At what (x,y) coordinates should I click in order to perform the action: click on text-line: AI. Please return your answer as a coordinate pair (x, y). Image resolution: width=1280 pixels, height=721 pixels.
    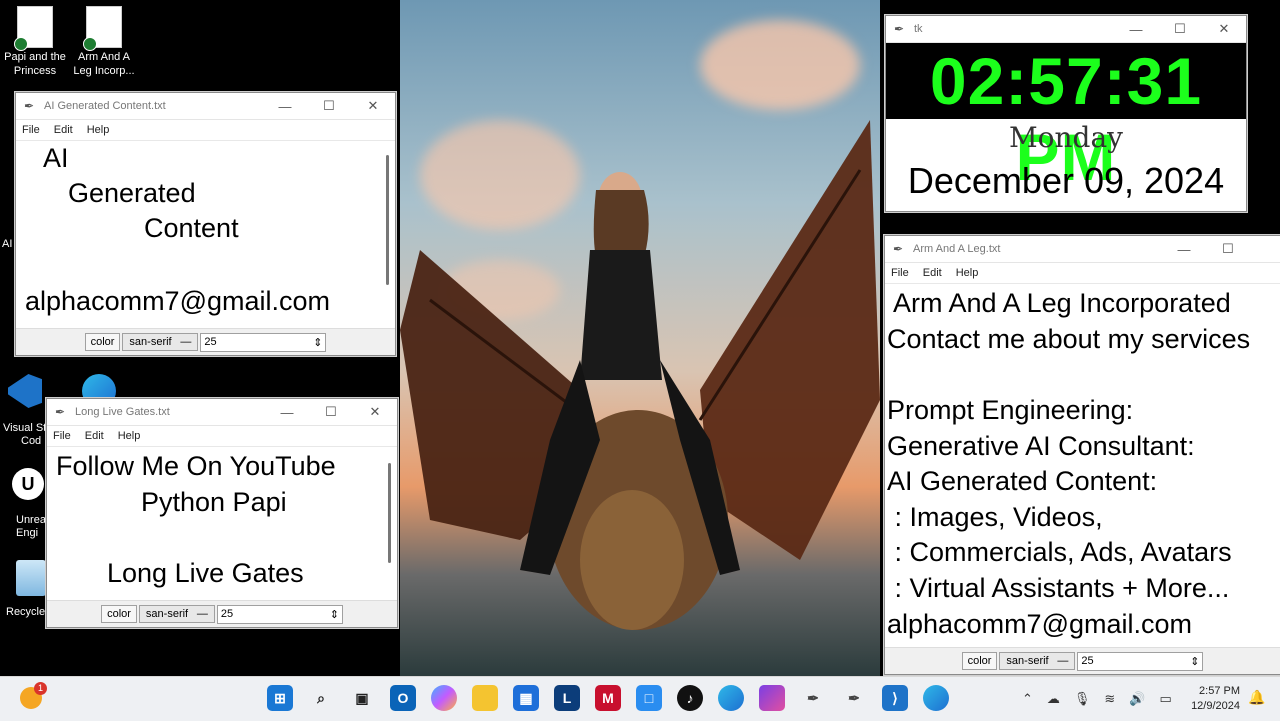
    Looking at the image, I should click on (56, 158).